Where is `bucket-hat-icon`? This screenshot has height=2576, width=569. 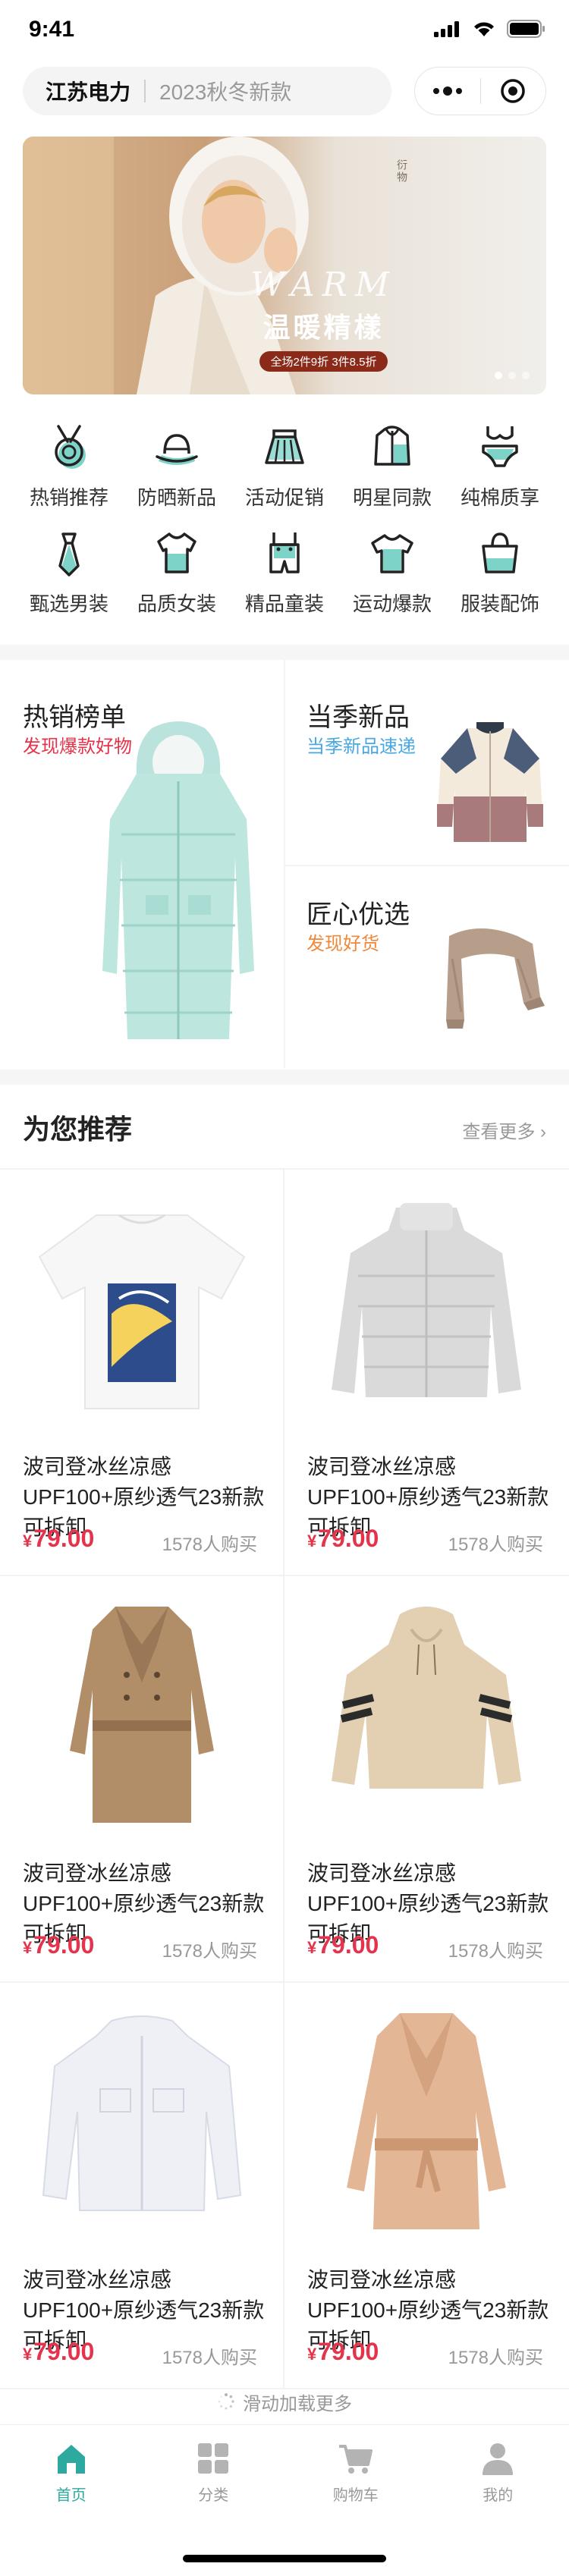
bucket-hat-icon is located at coordinates (177, 449).